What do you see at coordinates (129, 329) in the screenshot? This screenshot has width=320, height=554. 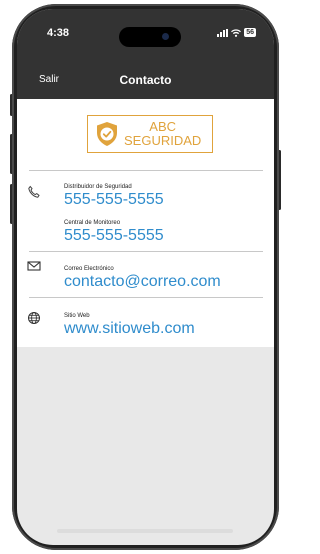 I see `web-link: www.sitioweb.com` at bounding box center [129, 329].